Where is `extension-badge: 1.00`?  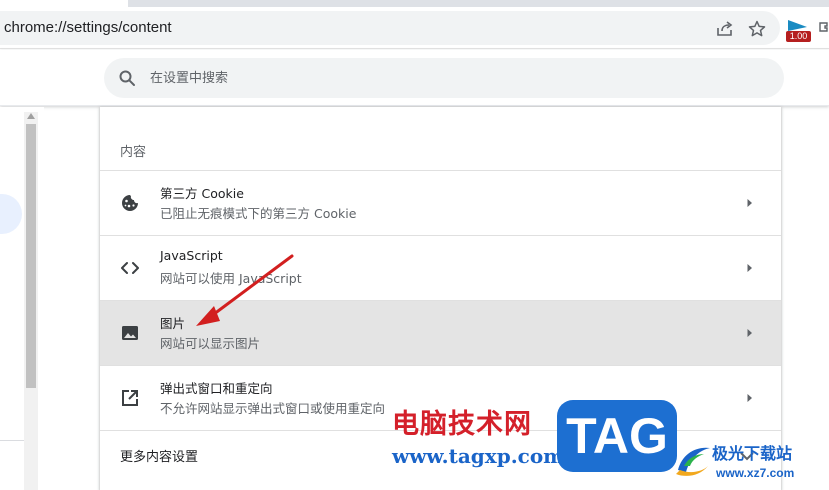
extension-badge: 1.00 is located at coordinates (798, 36).